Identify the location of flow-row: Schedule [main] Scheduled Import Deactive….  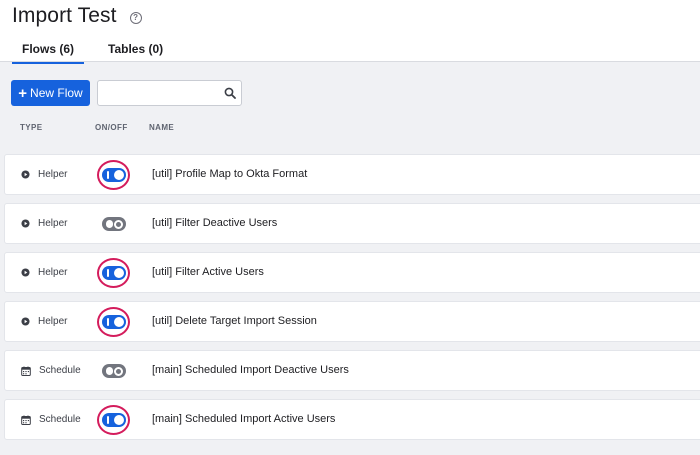
(352, 370).